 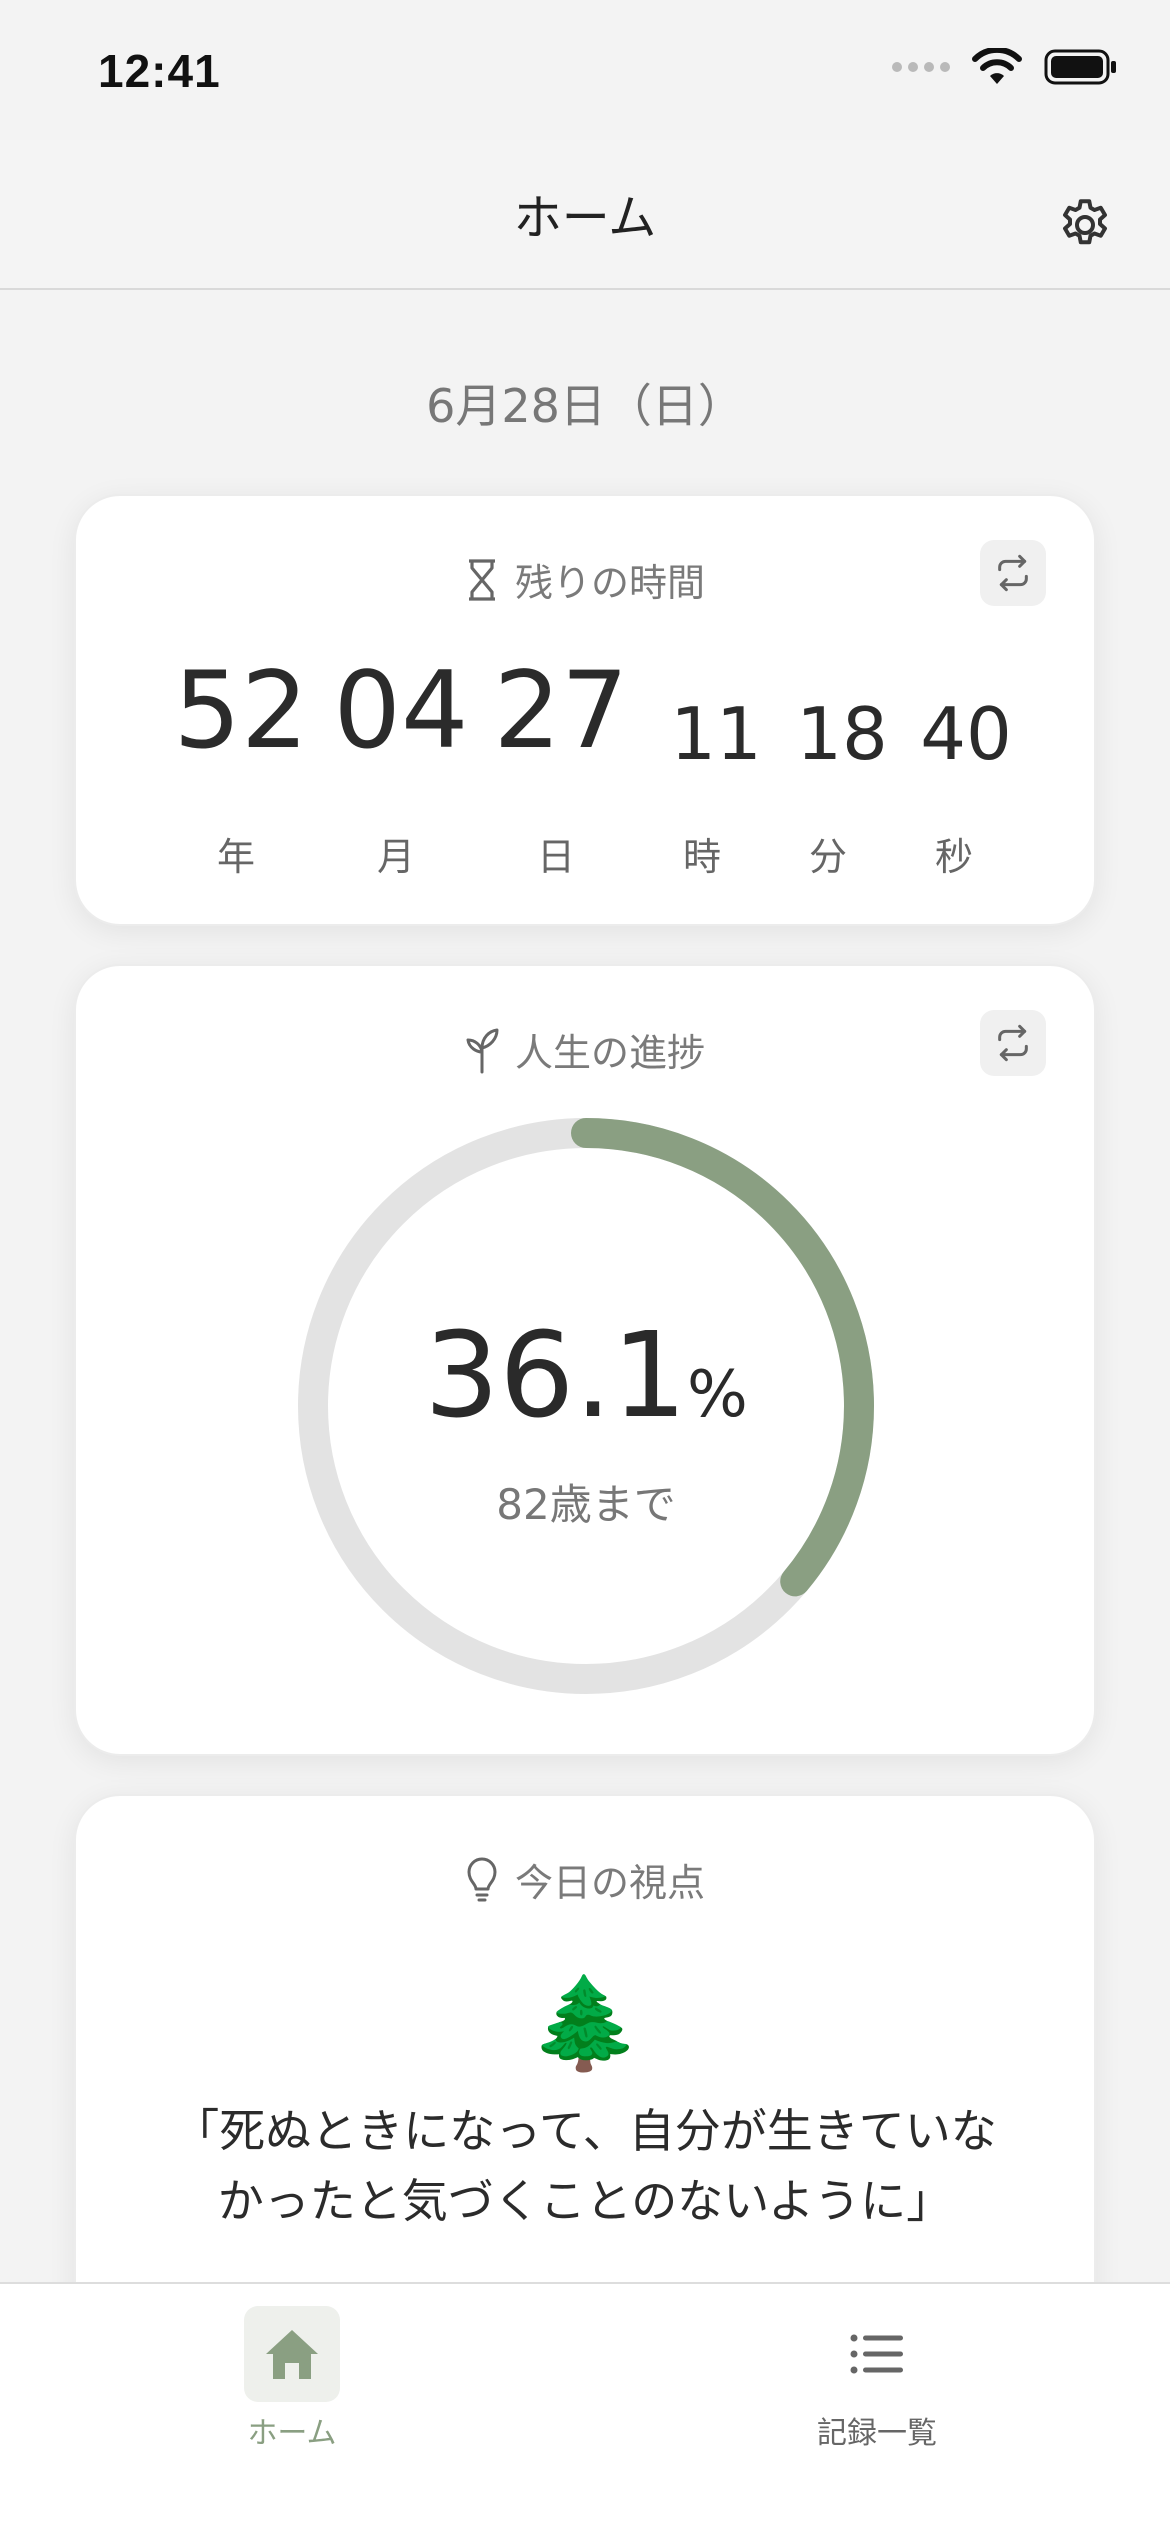 I want to click on progress-percent-value: 36.1, so click(x=555, y=1375).